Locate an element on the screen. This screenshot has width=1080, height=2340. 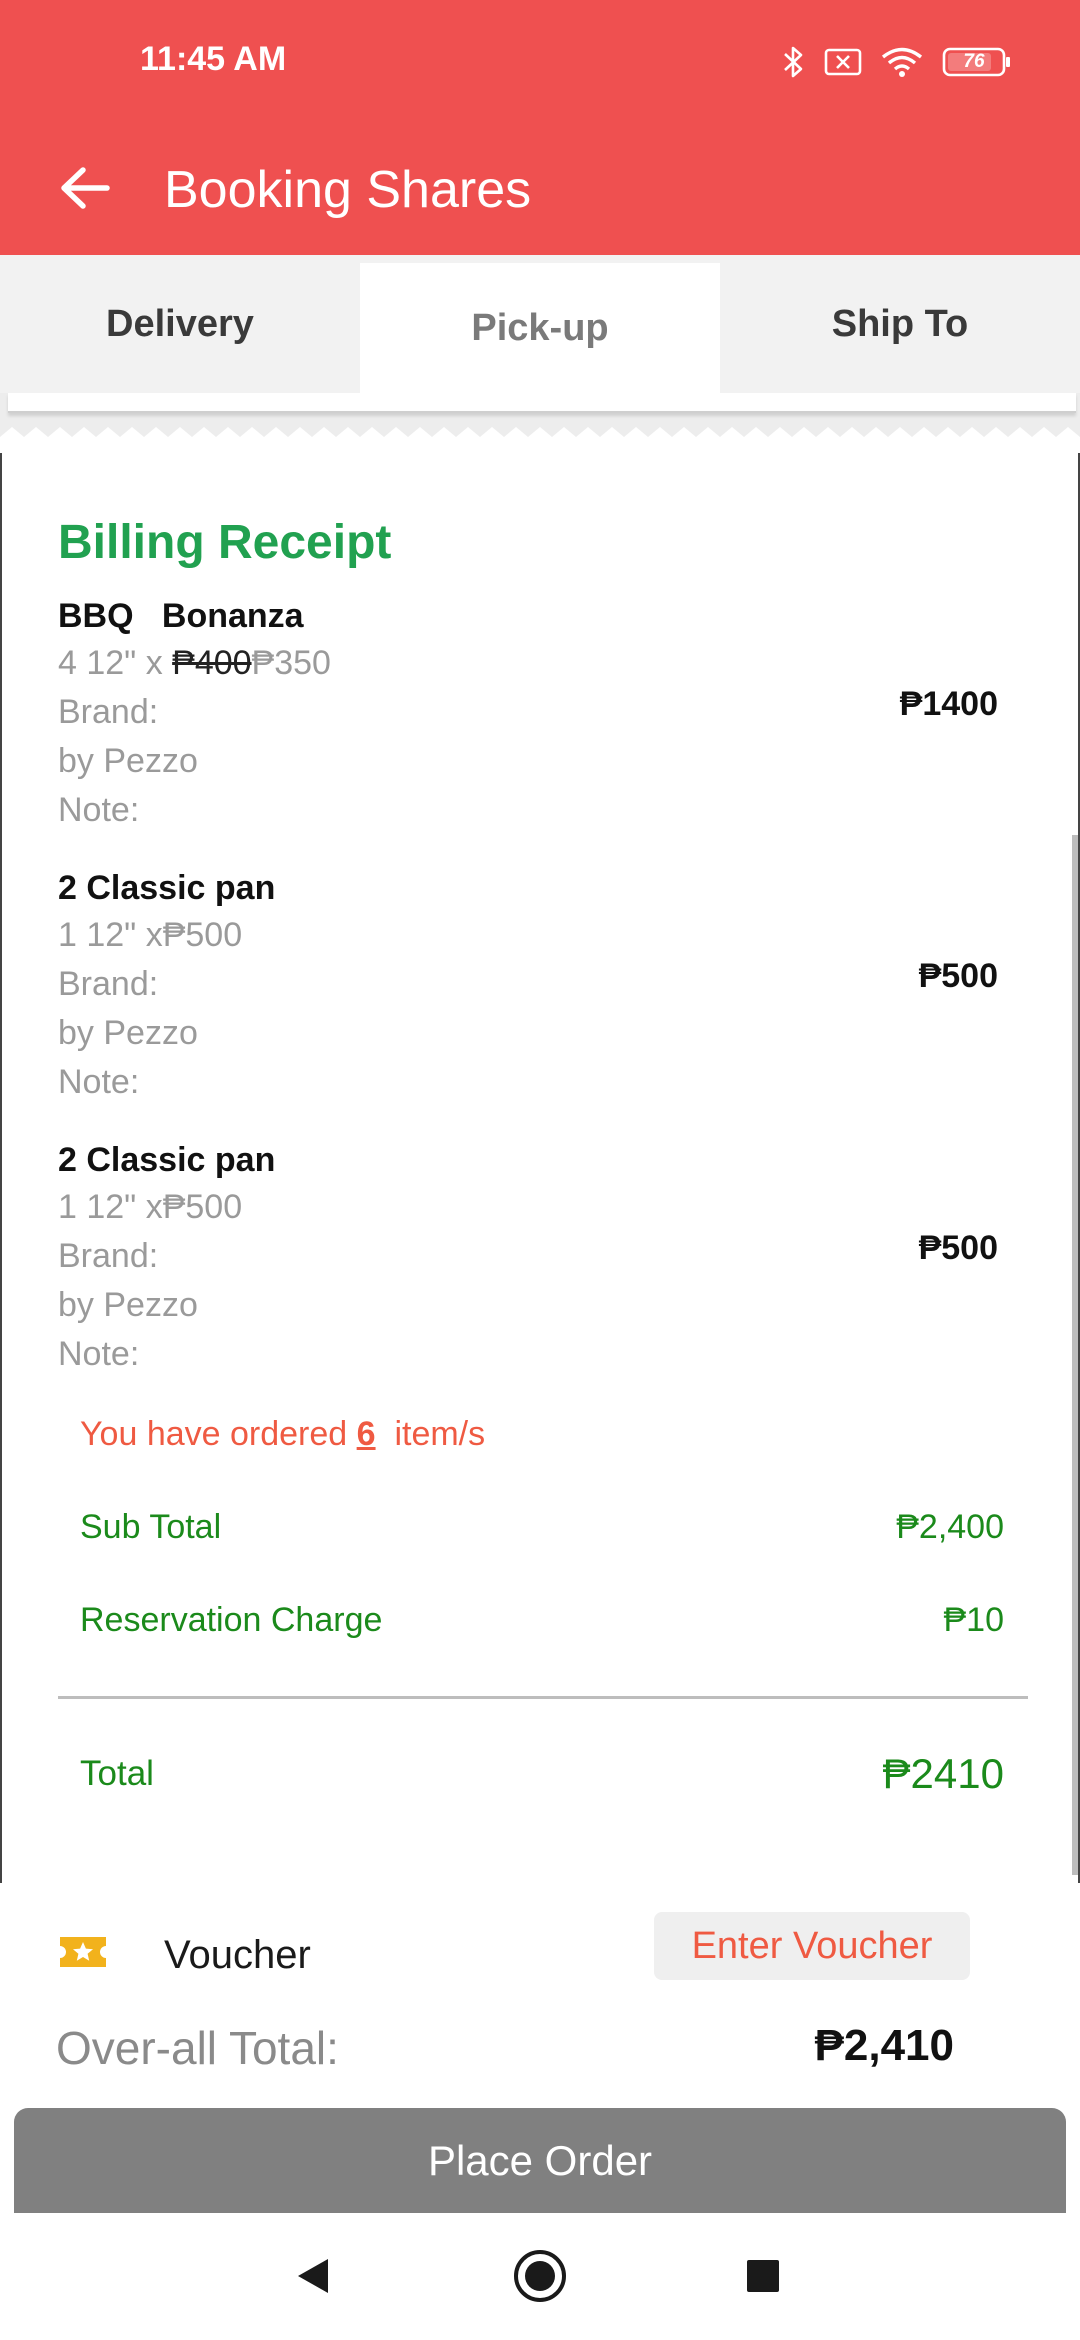
status-time: 11:45 AM is located at coordinates (213, 59).